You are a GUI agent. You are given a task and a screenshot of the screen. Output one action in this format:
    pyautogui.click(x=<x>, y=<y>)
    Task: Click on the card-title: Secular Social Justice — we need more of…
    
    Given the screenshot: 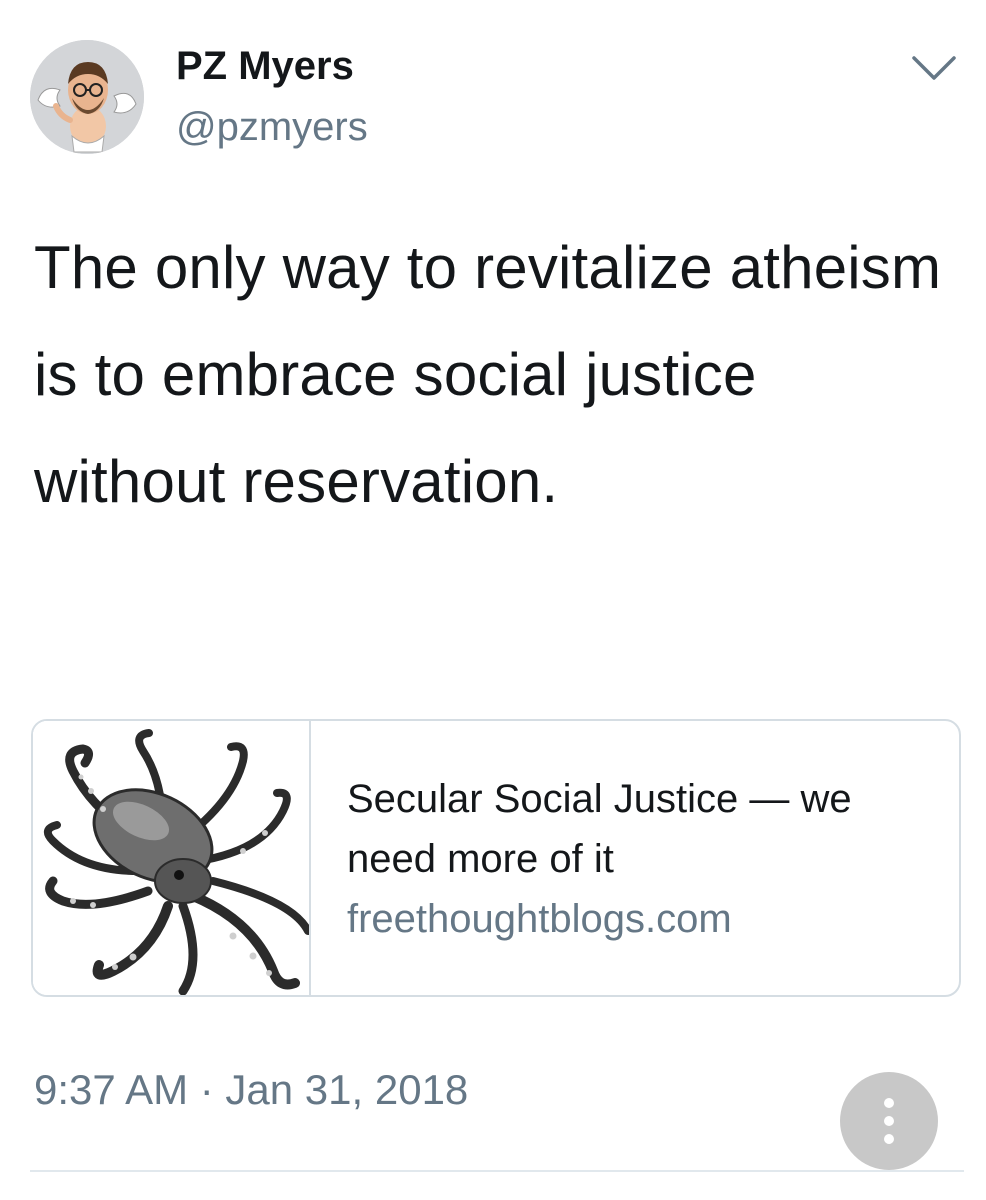 What is the action you would take?
    pyautogui.click(x=642, y=829)
    